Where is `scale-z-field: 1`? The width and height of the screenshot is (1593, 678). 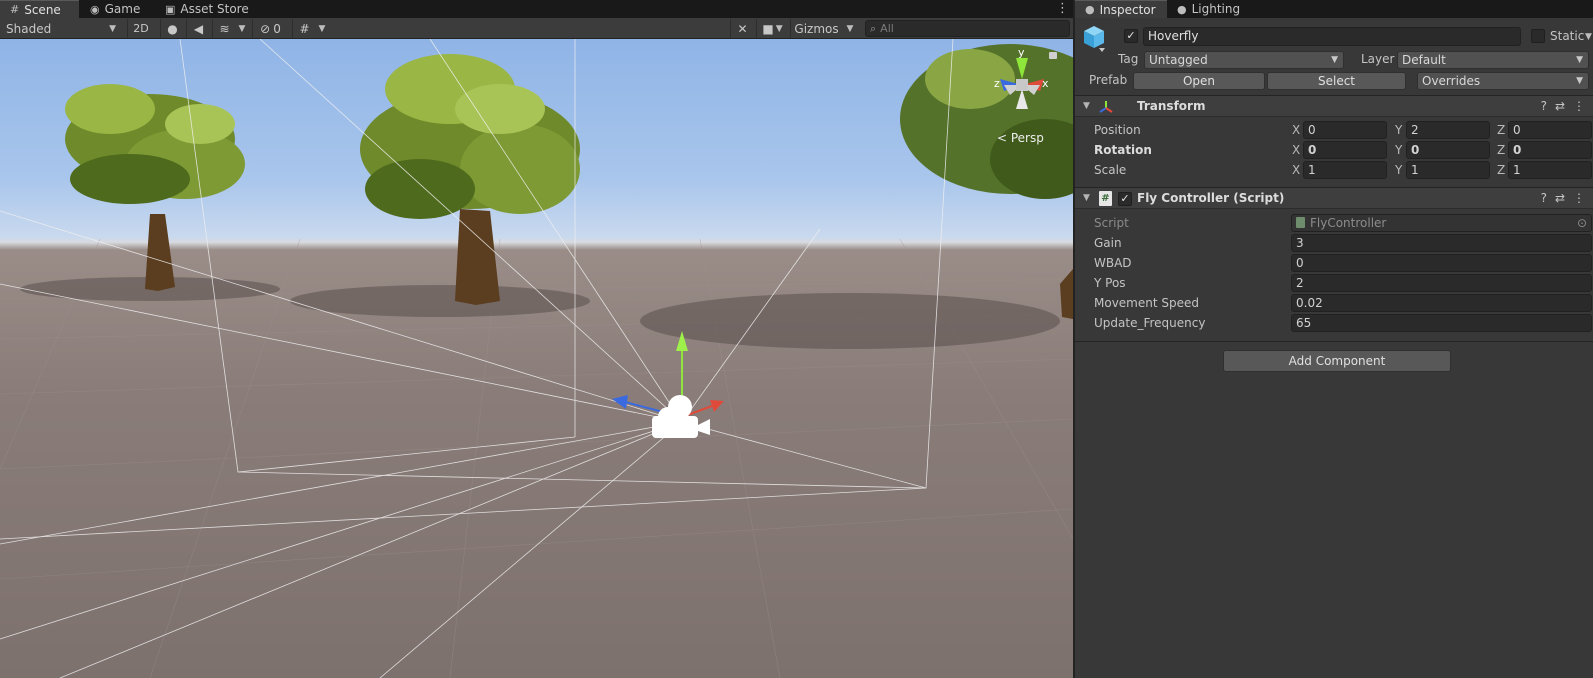
scale-z-field: 1 is located at coordinates (1550, 170).